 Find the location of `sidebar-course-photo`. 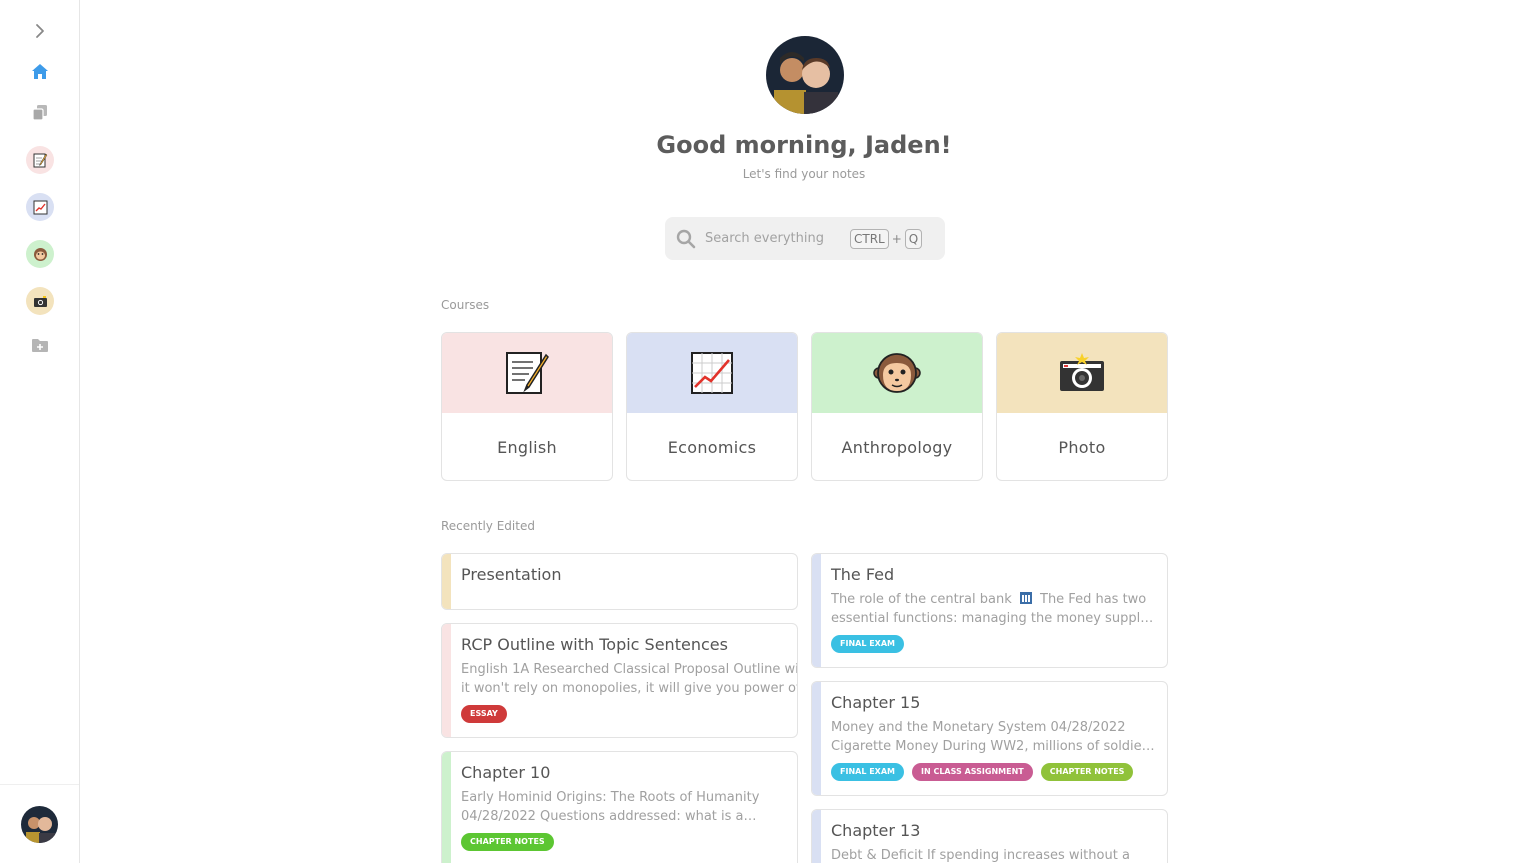

sidebar-course-photo is located at coordinates (40, 301).